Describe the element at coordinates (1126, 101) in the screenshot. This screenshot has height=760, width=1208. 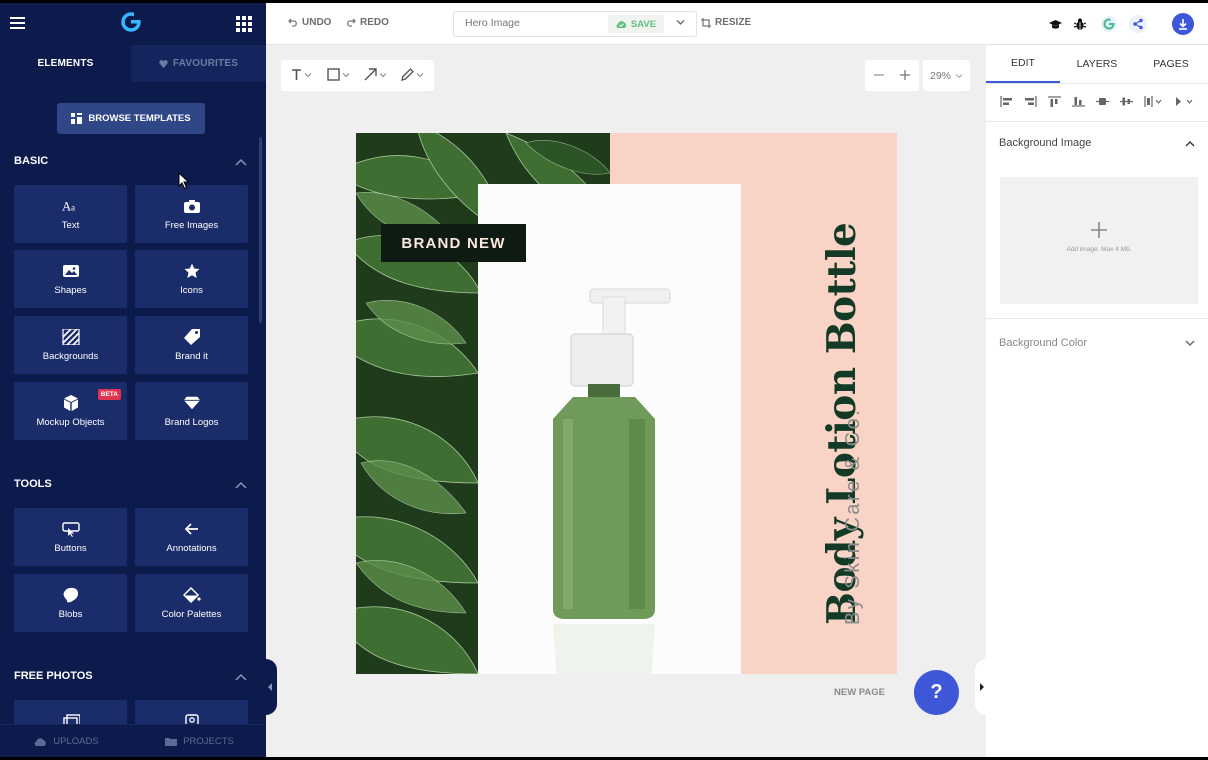
I see `align-middle-icon` at that location.